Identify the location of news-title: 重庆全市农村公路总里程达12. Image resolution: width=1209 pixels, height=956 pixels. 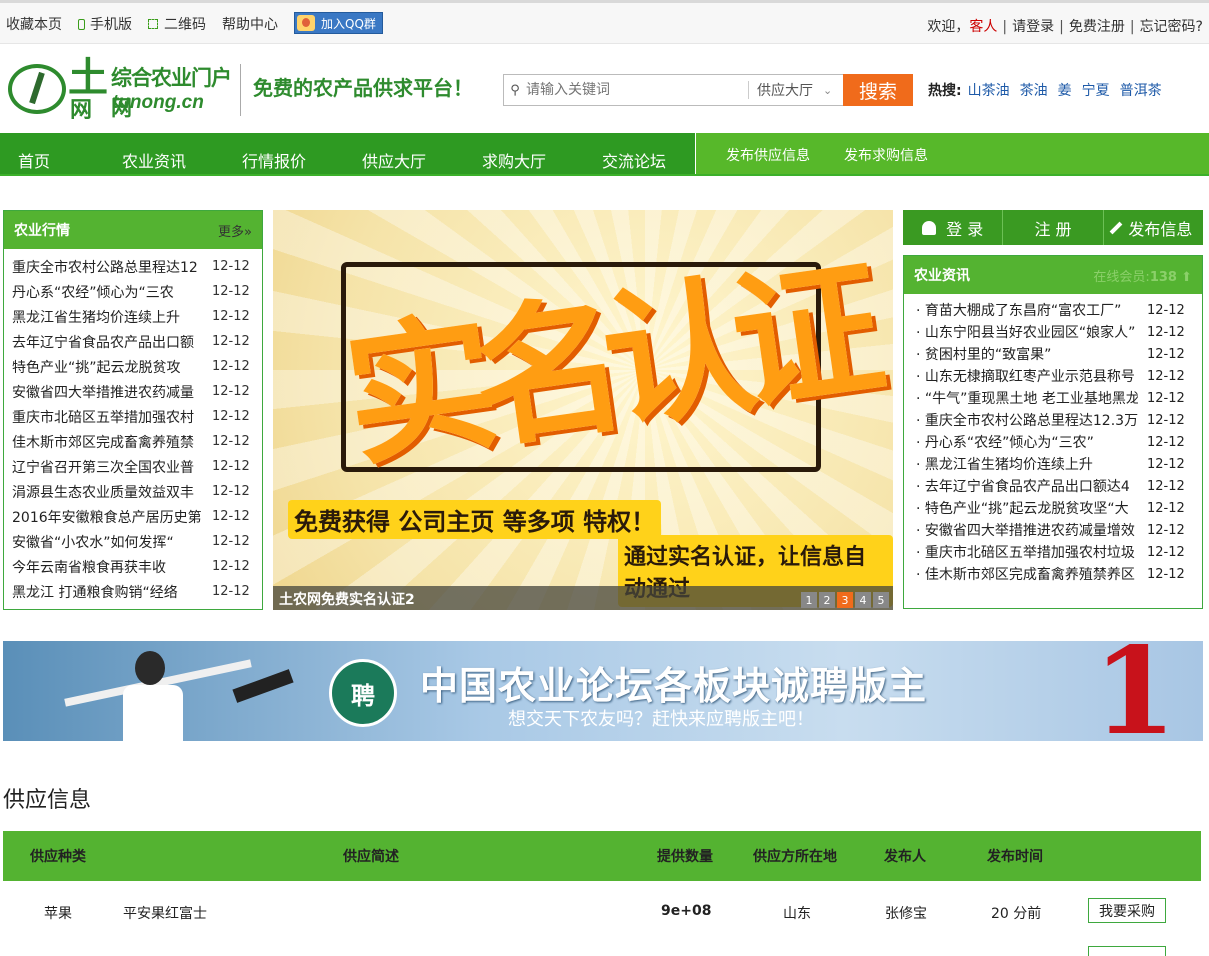
(108, 267).